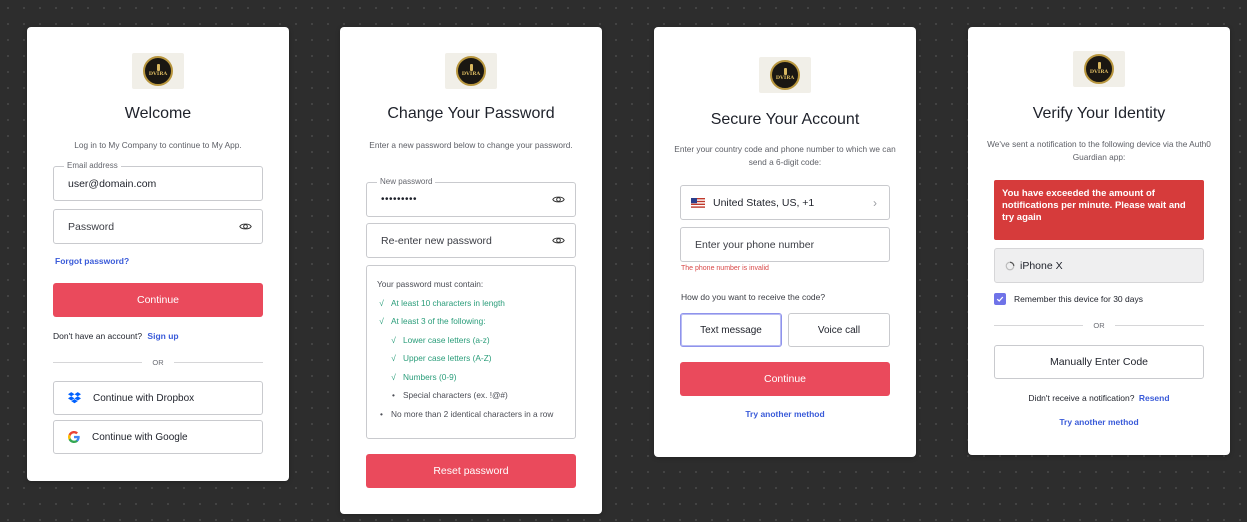  Describe the element at coordinates (731, 330) in the screenshot. I see `text-message-option: Text message` at that location.